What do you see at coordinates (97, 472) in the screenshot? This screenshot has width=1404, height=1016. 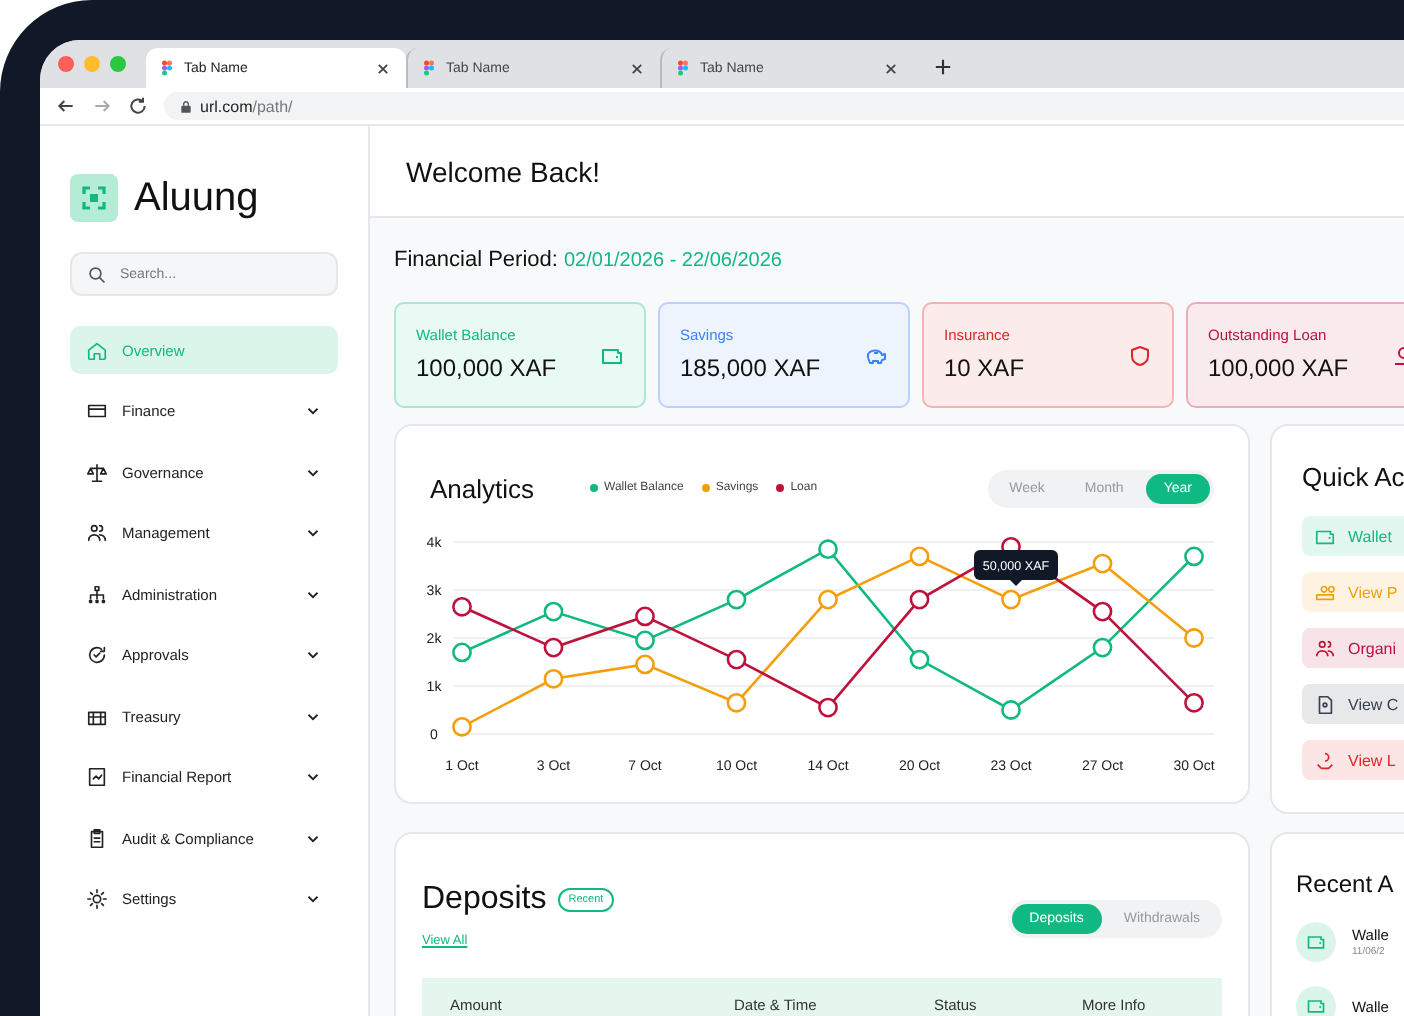 I see `scales-icon` at bounding box center [97, 472].